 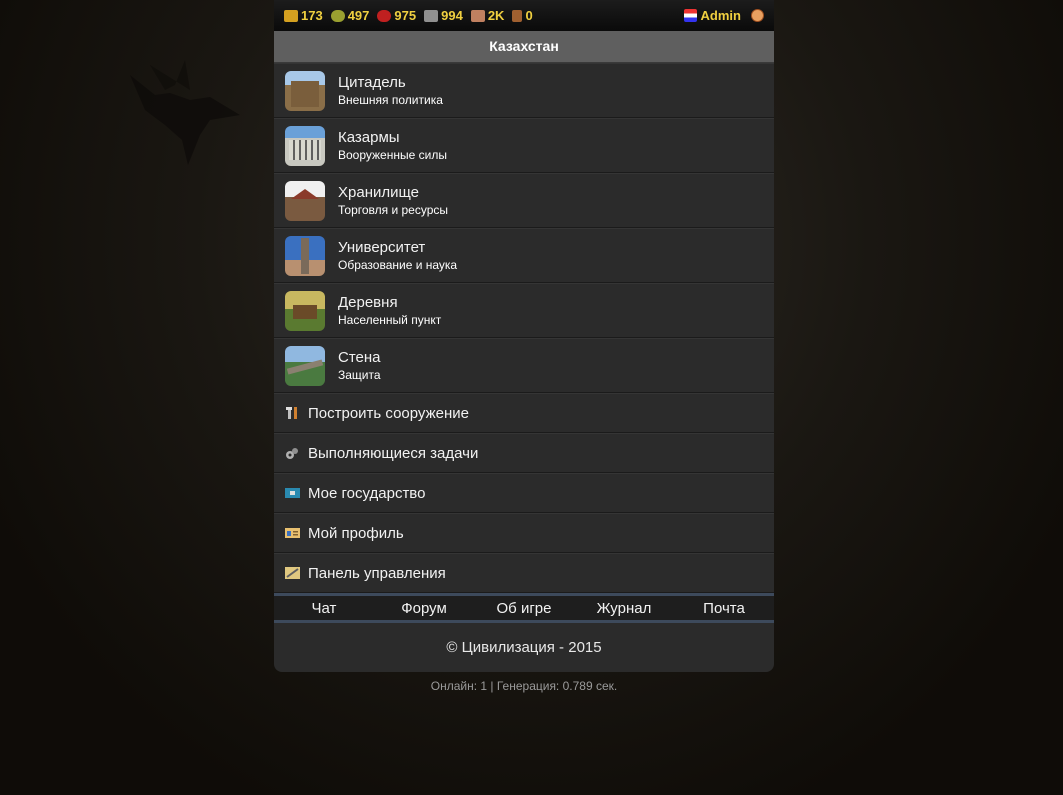 I want to click on nav-journal: Журнал, so click(x=624, y=608).